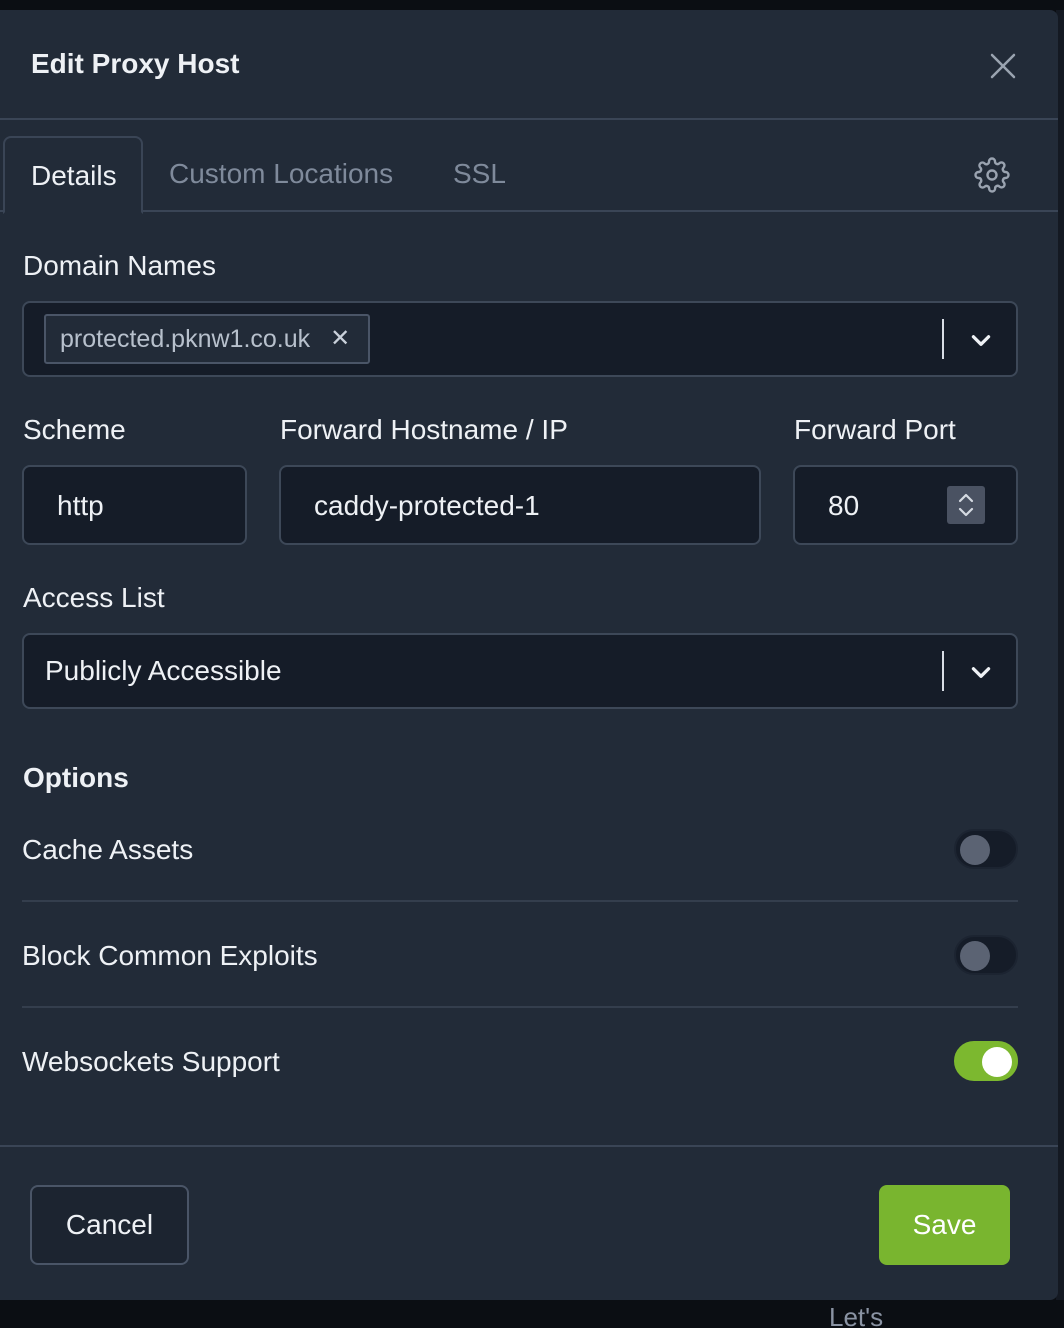  I want to click on close-button, so click(1003, 66).